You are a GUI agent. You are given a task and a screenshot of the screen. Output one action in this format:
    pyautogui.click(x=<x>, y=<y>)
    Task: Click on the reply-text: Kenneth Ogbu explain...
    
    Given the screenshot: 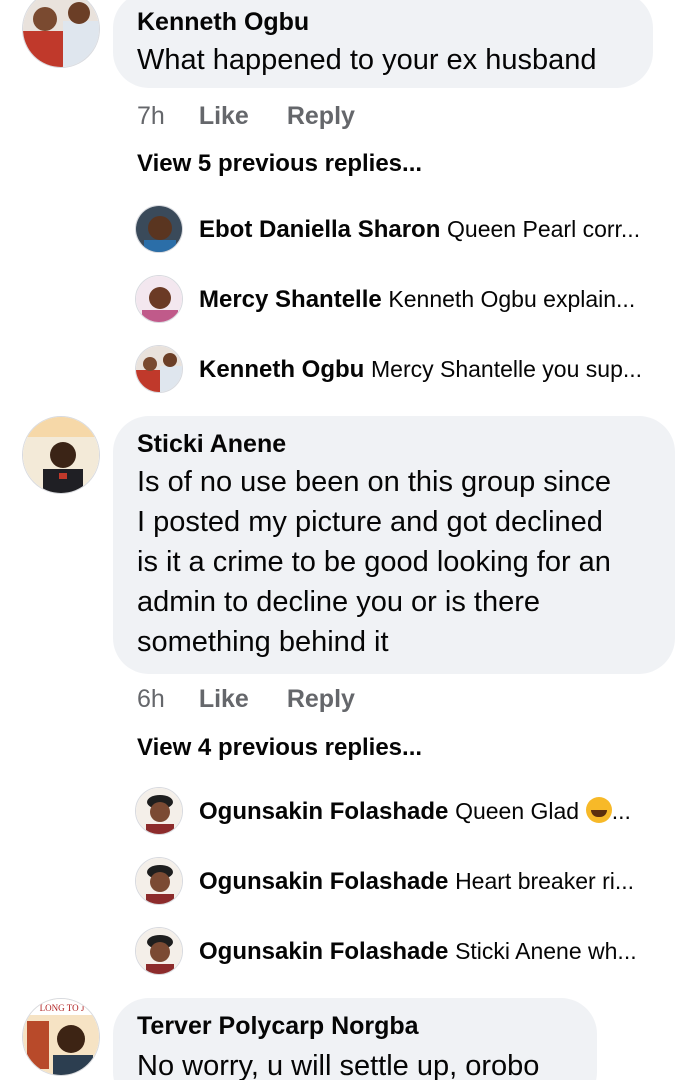 What is the action you would take?
    pyautogui.click(x=512, y=299)
    